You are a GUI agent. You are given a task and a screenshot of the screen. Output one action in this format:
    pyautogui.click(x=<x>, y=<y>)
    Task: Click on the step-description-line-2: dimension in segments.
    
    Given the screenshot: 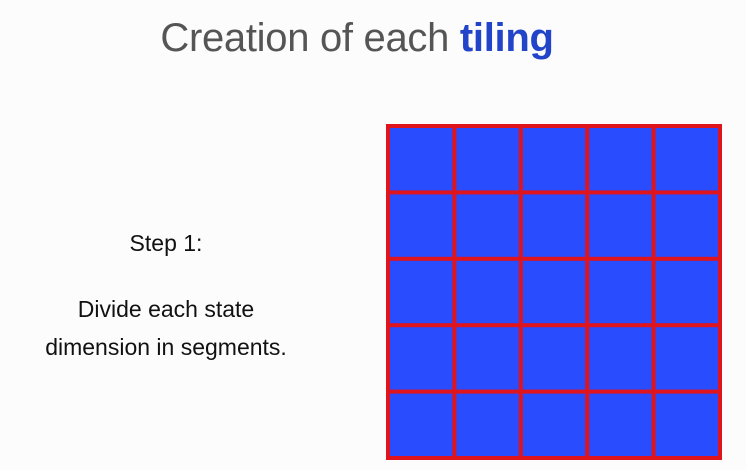 What is the action you would take?
    pyautogui.click(x=166, y=347)
    